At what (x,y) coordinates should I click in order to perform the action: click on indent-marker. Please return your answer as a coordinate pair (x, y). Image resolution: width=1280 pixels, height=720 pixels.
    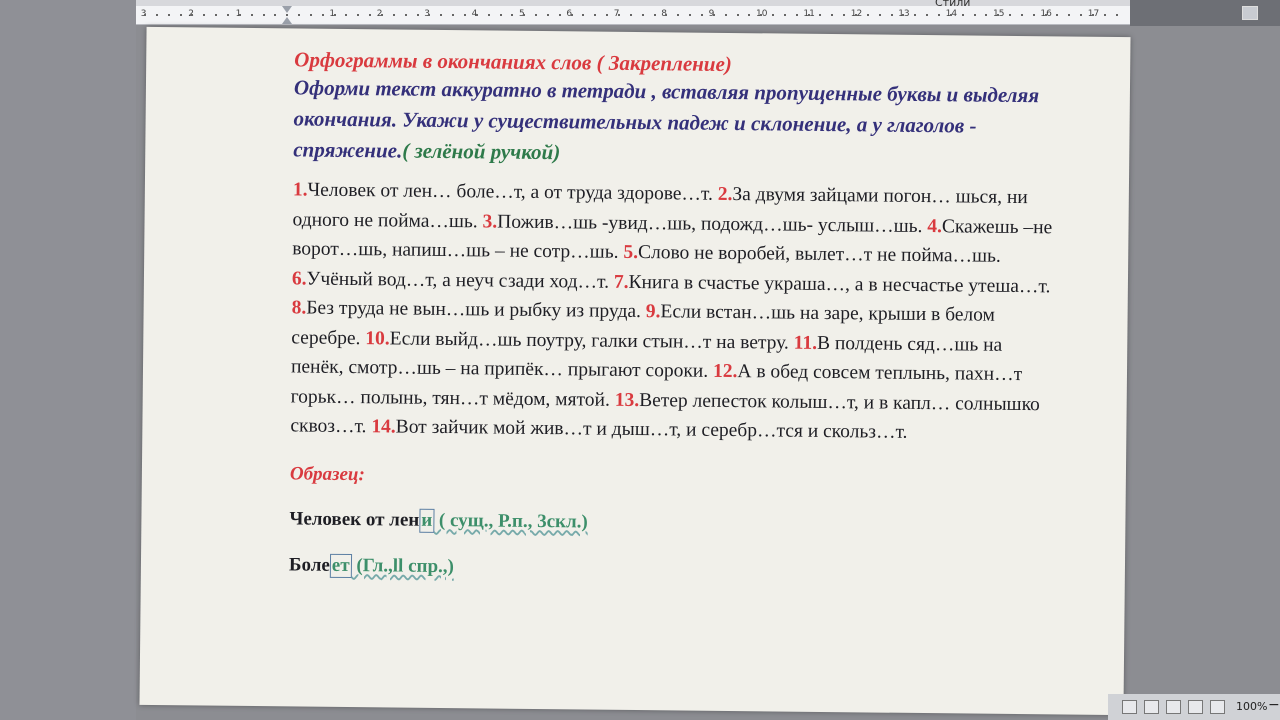
    Looking at the image, I should click on (287, 15).